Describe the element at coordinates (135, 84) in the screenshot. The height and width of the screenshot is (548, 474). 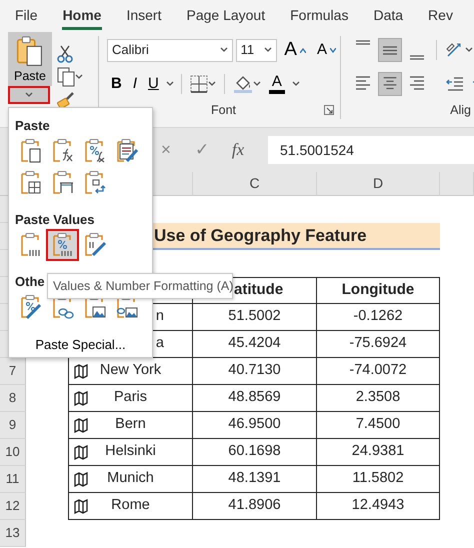
I see `italic-button: I` at that location.